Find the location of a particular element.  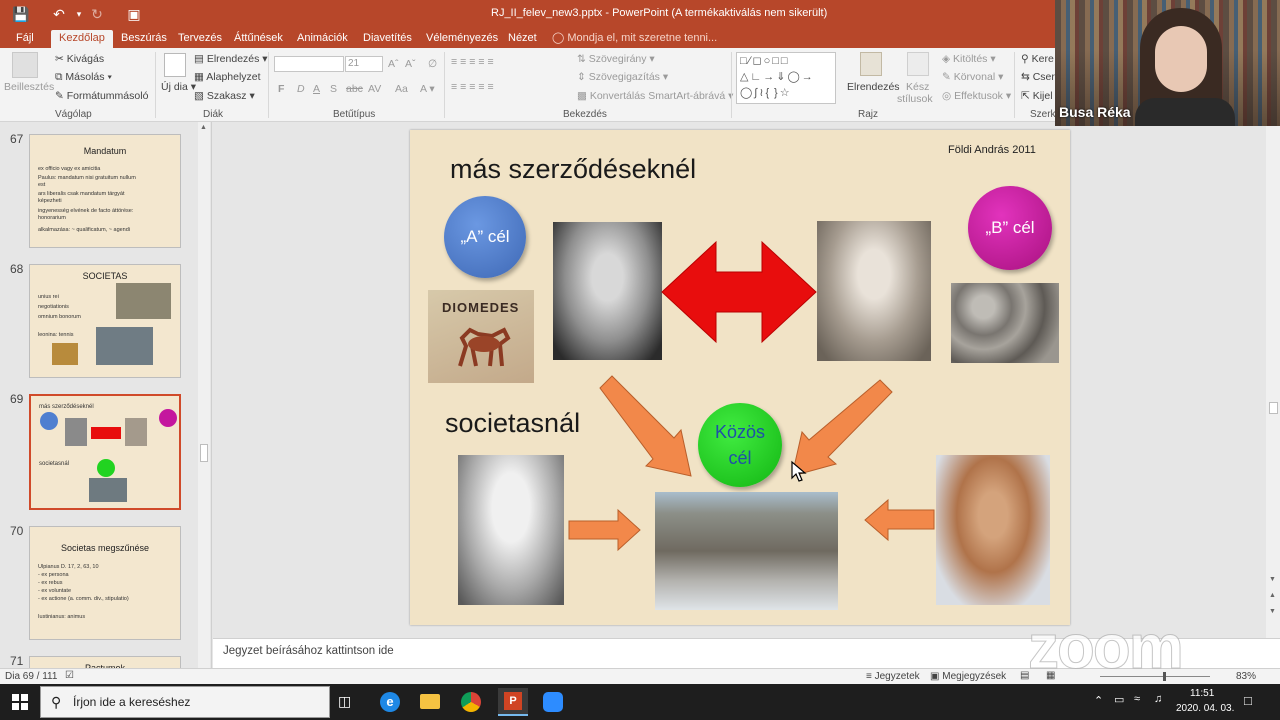

thumb-title: Mandatum is located at coordinates (105, 151).